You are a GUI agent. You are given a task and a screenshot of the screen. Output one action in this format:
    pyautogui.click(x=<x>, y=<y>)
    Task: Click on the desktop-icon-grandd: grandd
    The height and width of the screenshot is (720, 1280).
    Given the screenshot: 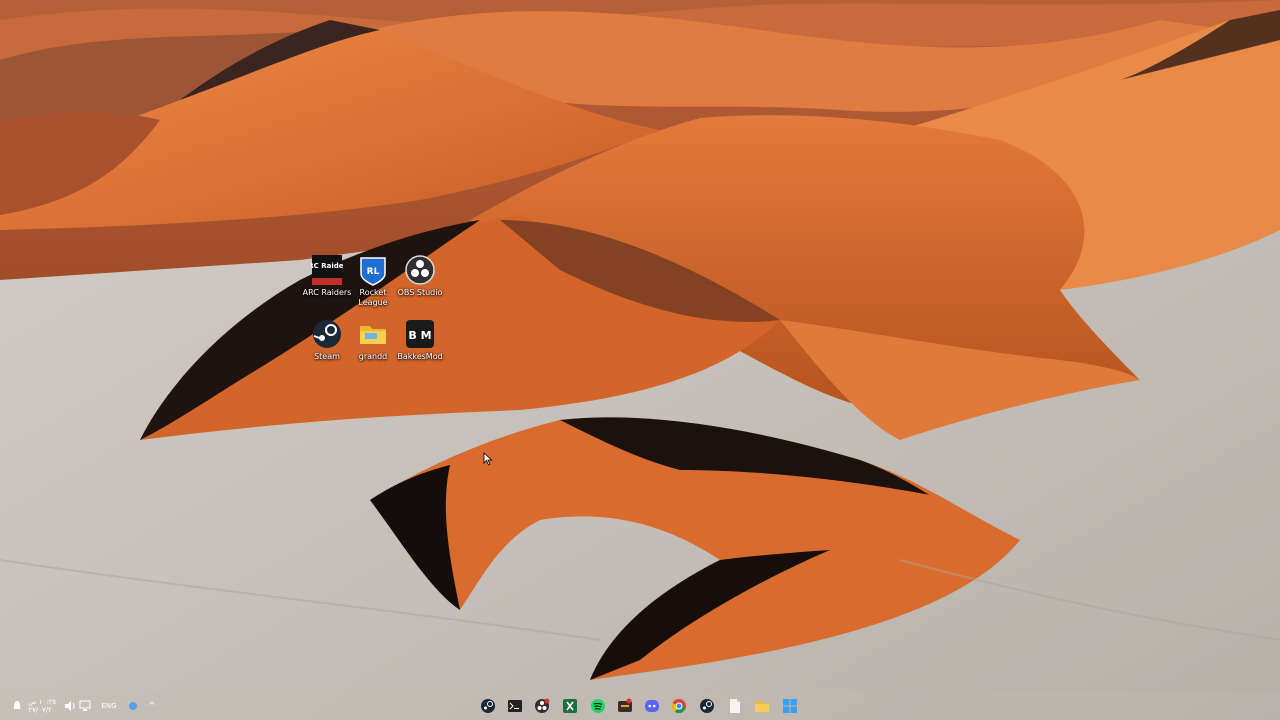 What is the action you would take?
    pyautogui.click(x=373, y=340)
    